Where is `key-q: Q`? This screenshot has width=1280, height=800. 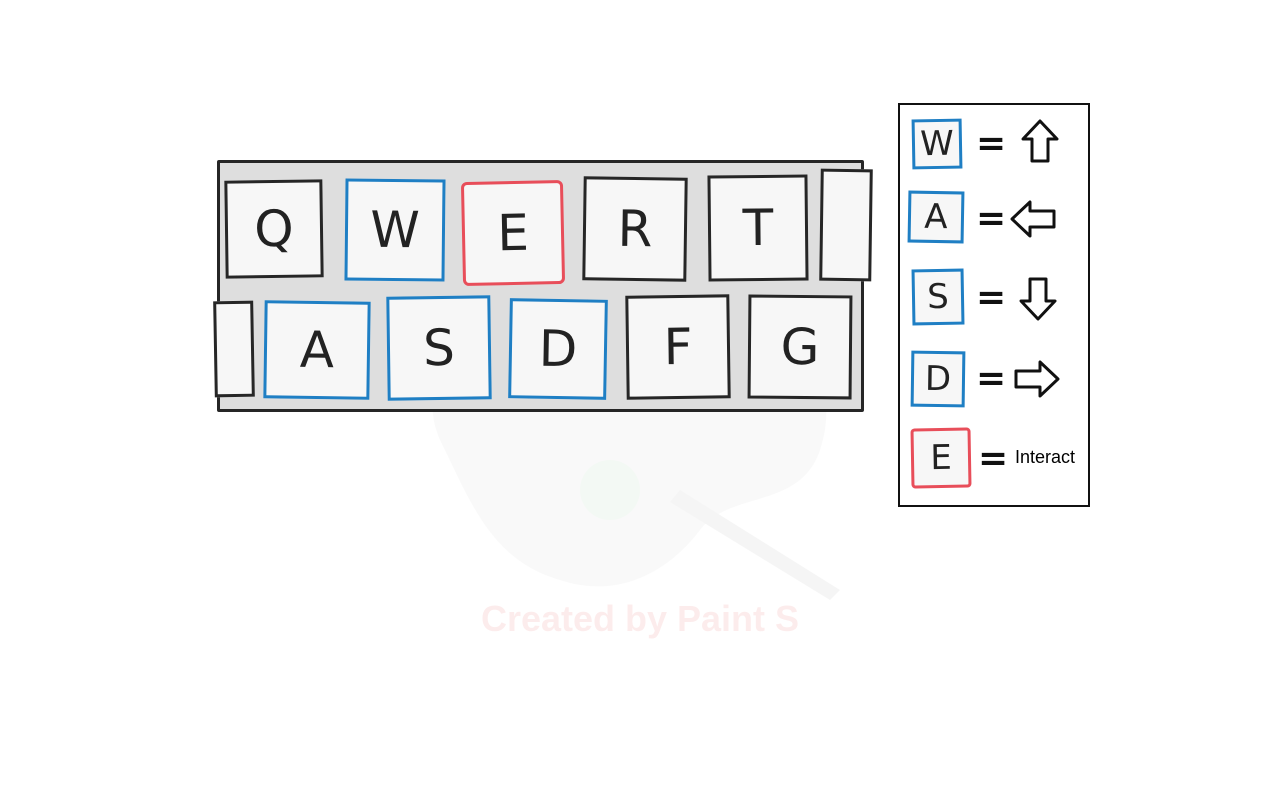 key-q: Q is located at coordinates (274, 229).